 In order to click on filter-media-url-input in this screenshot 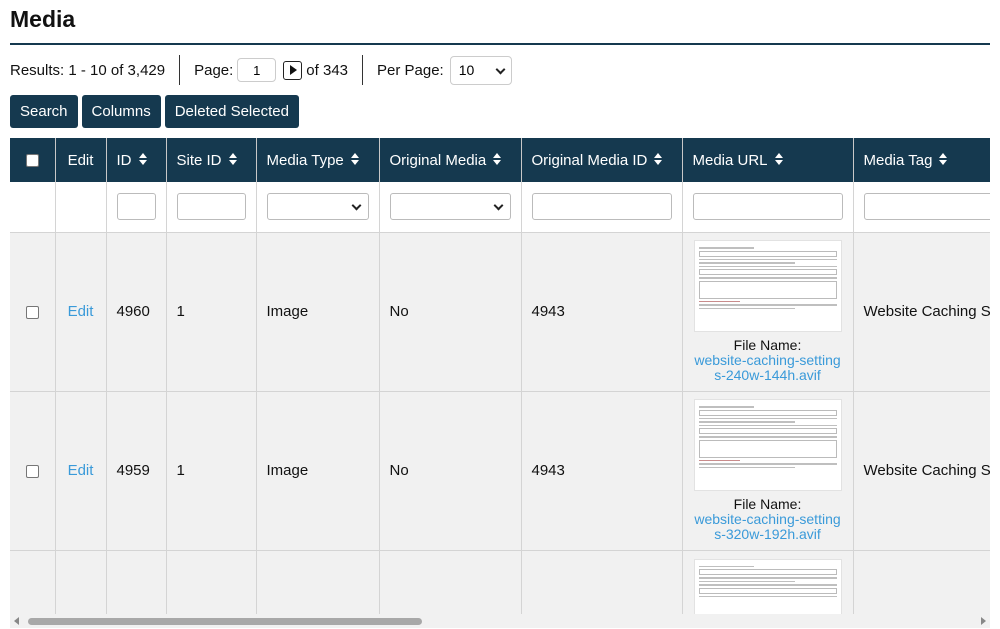, I will do `click(767, 207)`.